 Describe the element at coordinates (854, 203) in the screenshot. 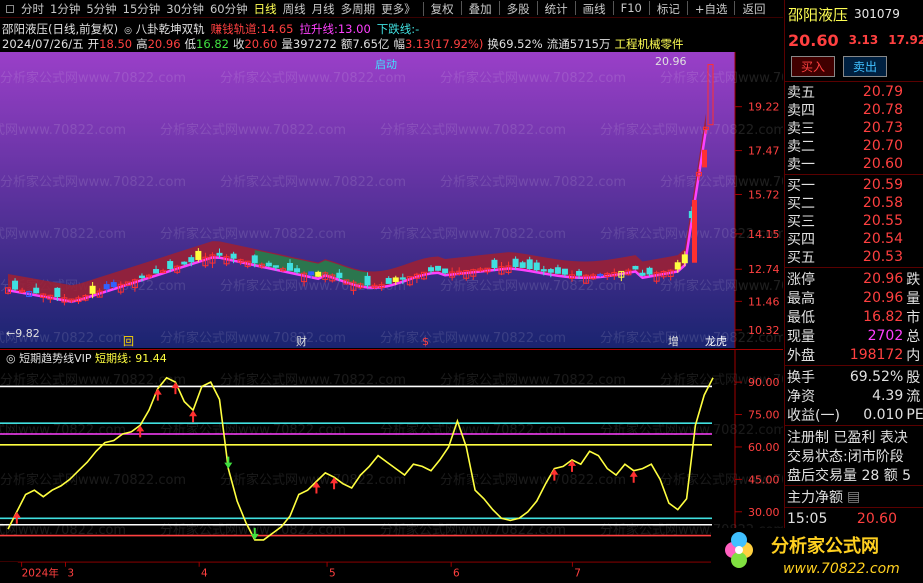

I see `bids-row: 买二 20.58` at that location.